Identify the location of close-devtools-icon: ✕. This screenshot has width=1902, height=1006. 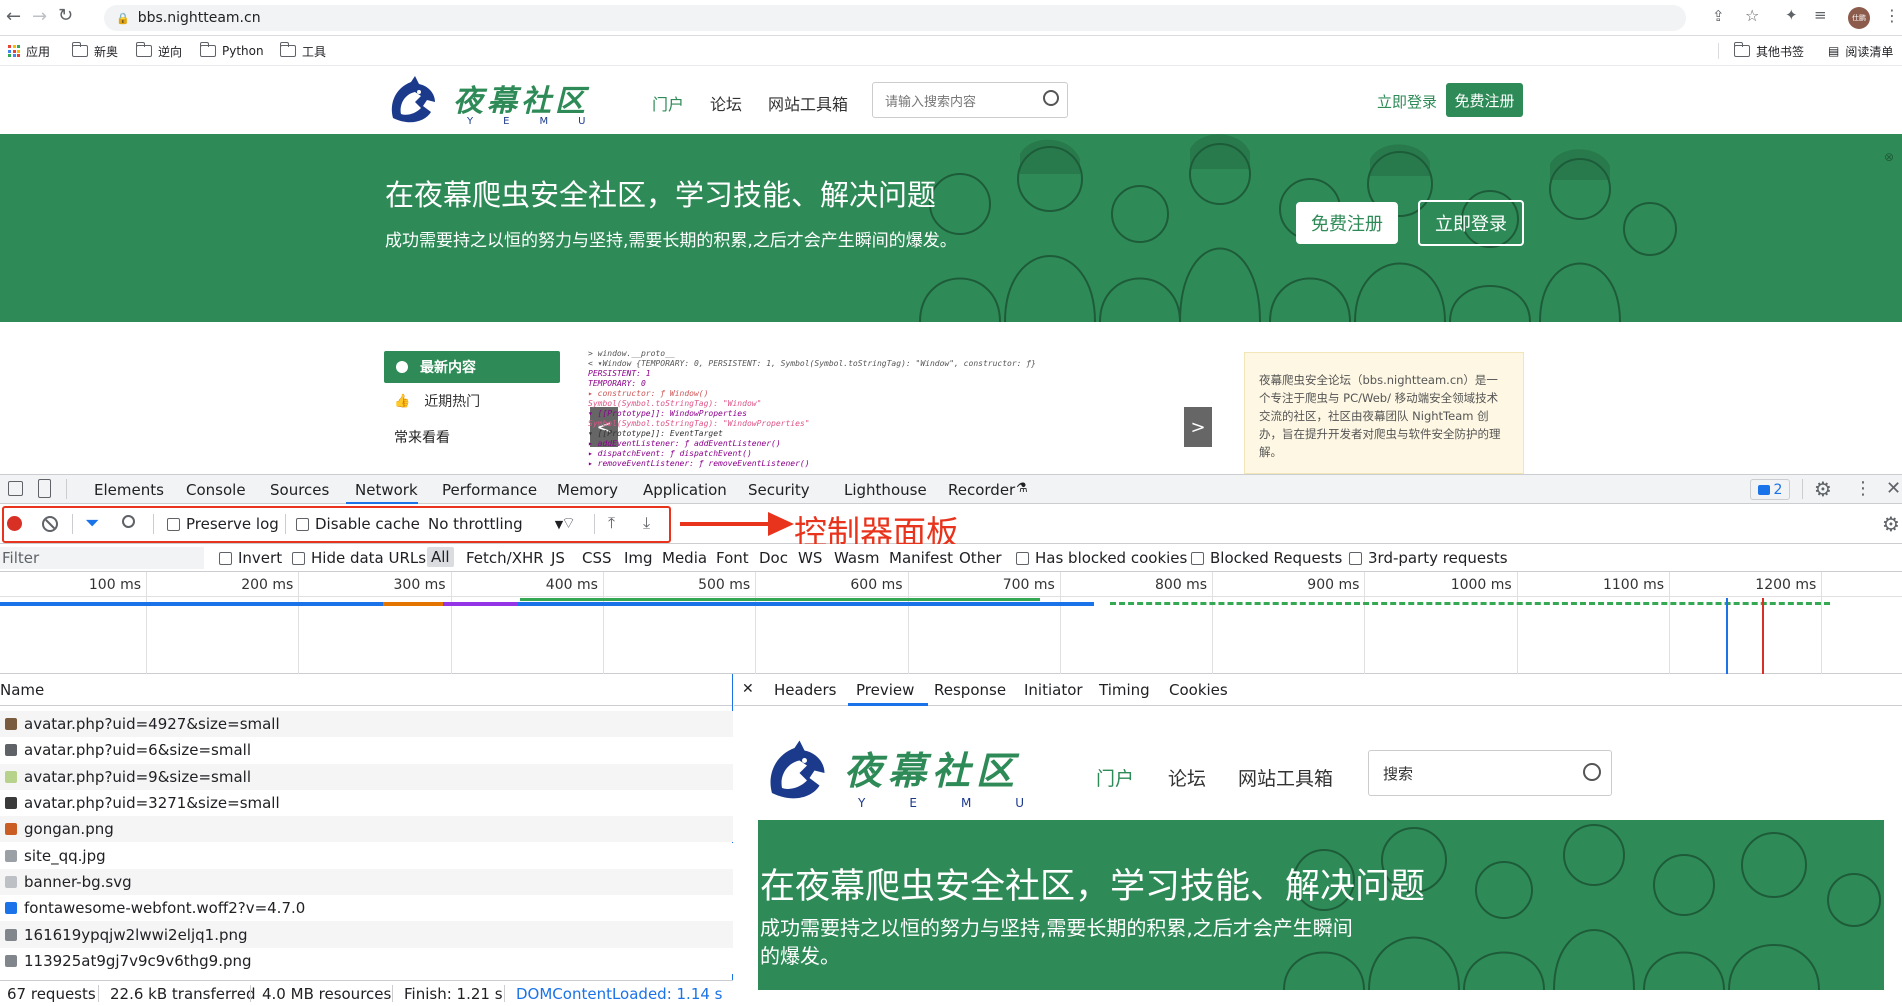
(1893, 488).